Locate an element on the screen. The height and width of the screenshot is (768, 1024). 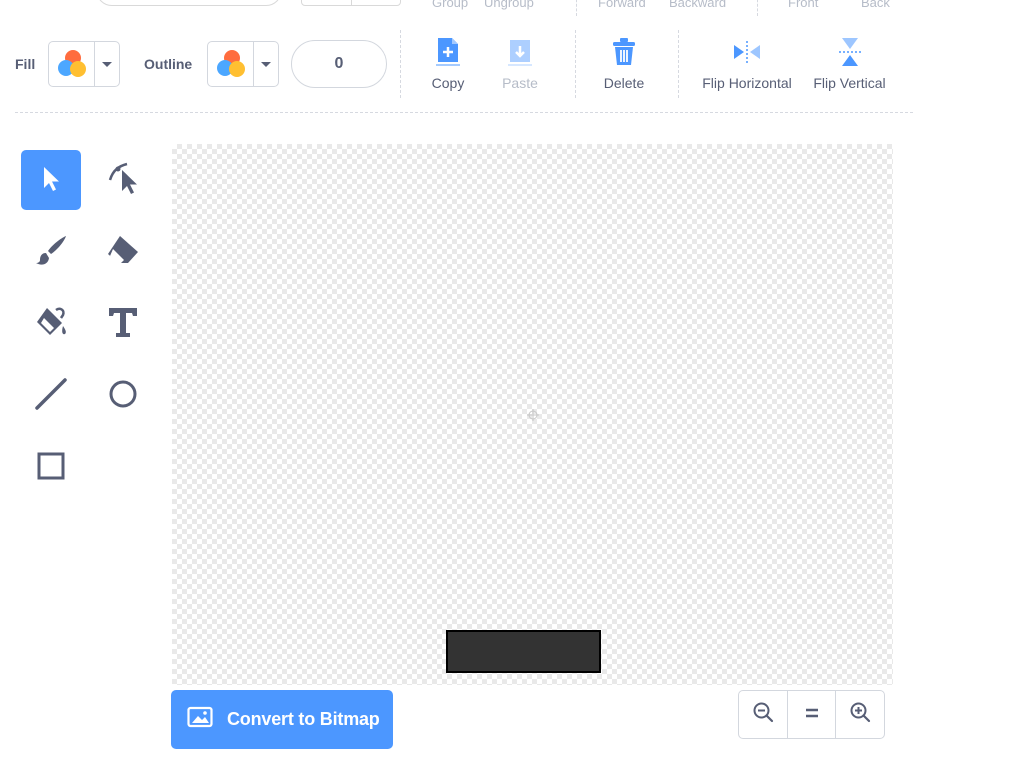
outline-width-input is located at coordinates (339, 64).